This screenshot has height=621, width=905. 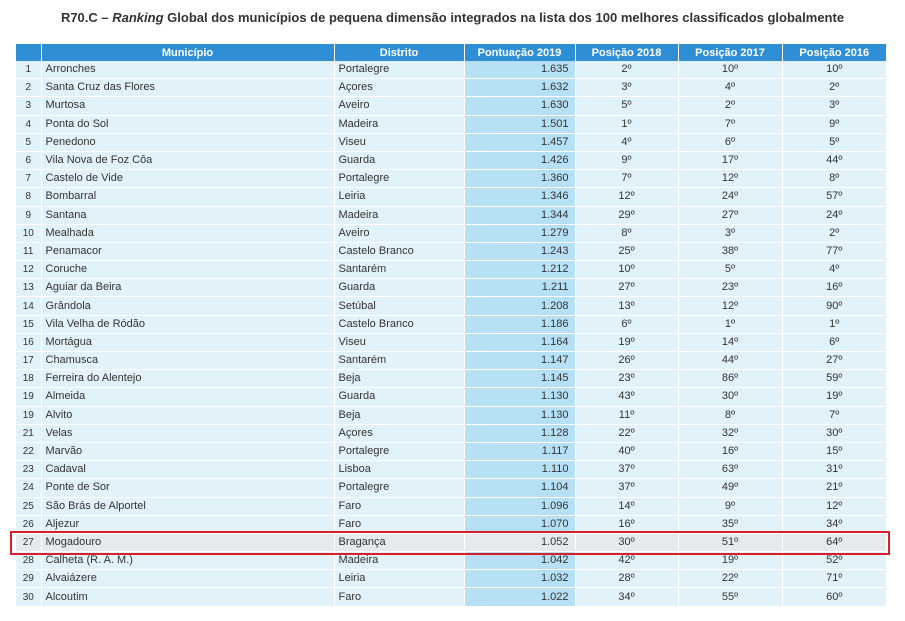 I want to click on posicao-2016-cell: 1º, so click(x=834, y=324).